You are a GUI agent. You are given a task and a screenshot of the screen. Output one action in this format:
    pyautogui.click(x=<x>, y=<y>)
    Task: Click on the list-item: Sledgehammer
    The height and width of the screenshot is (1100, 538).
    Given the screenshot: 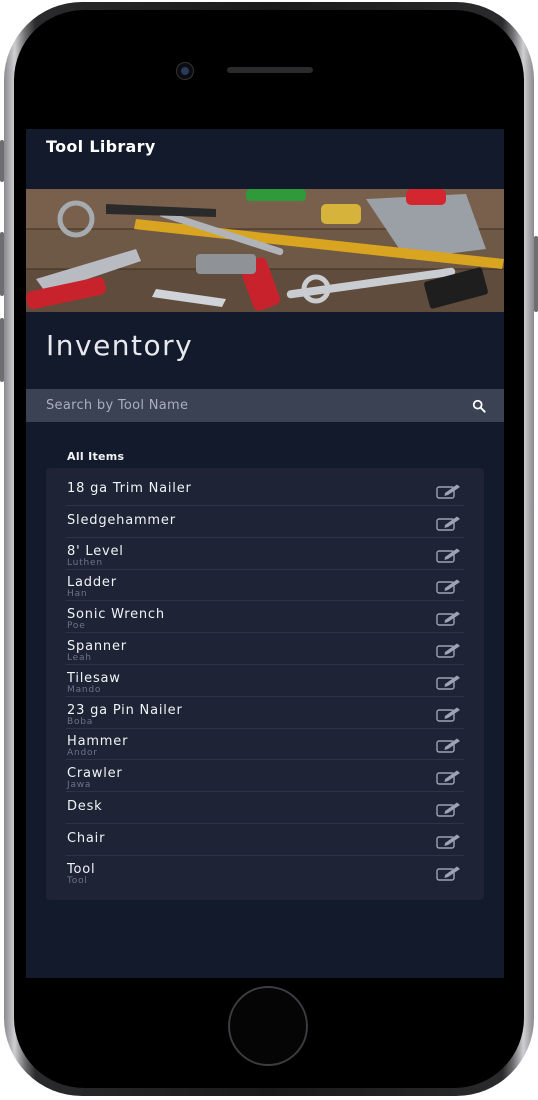 What is the action you would take?
    pyautogui.click(x=265, y=522)
    